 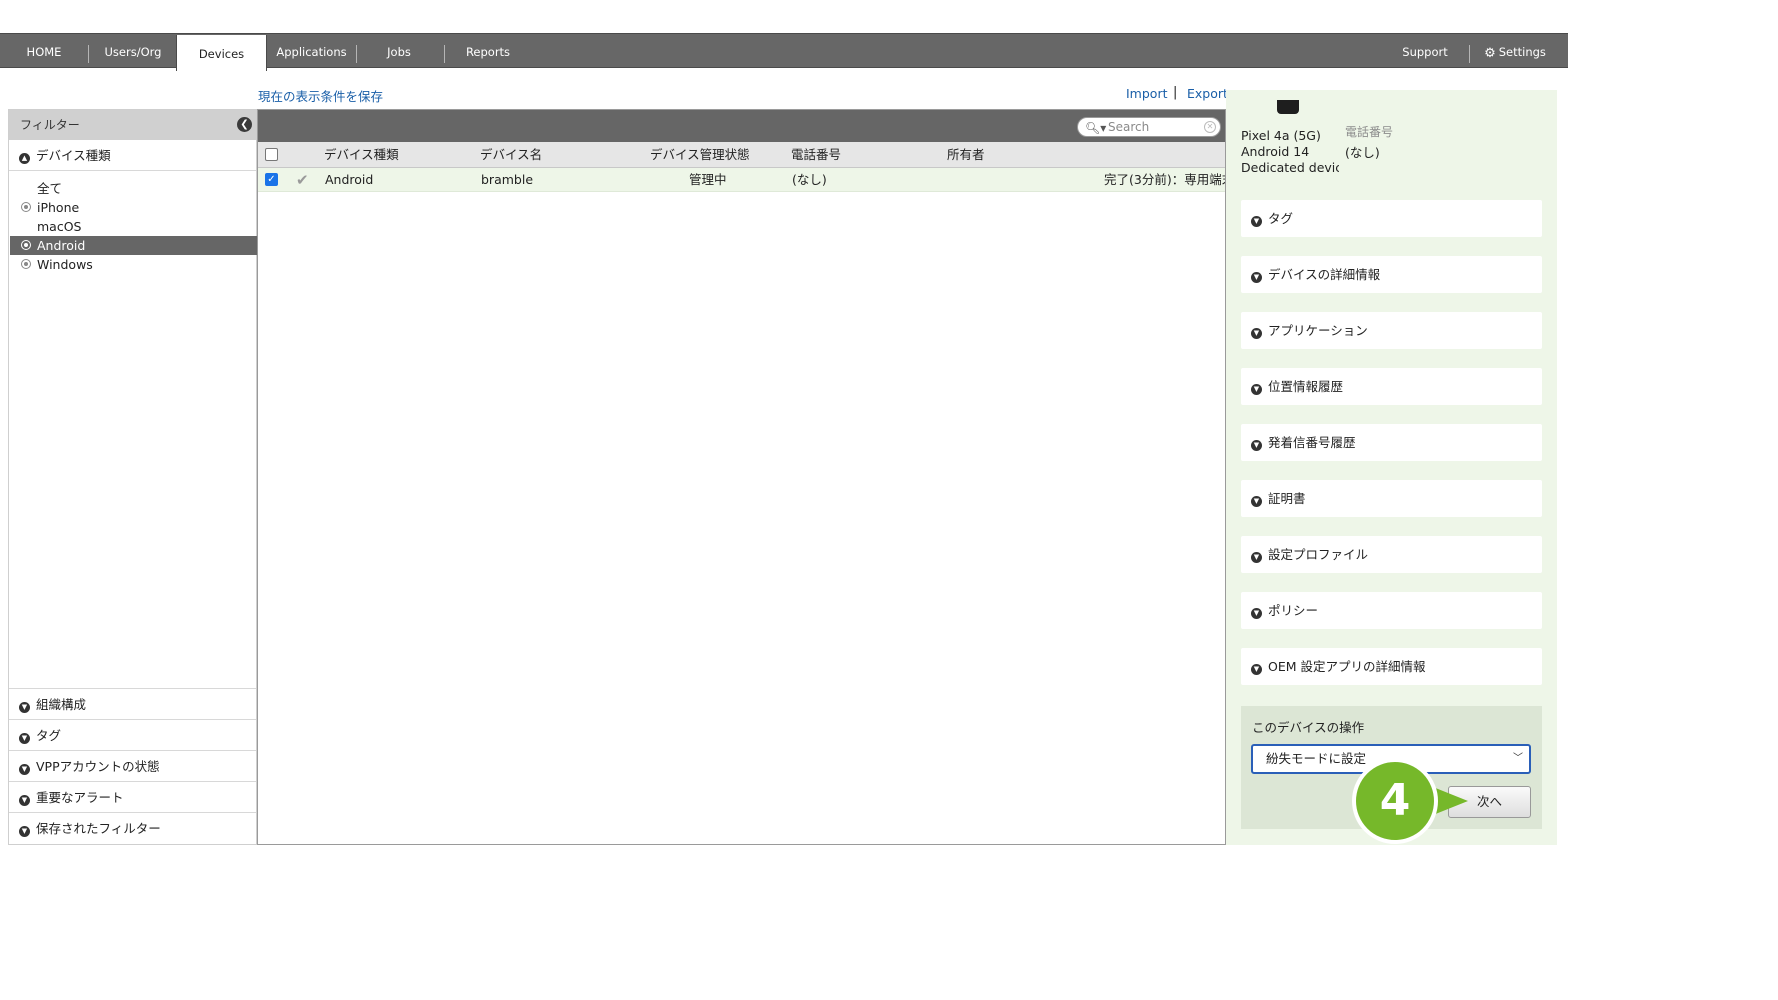 I want to click on nav-settings: ⚙ Settings, so click(x=1515, y=51).